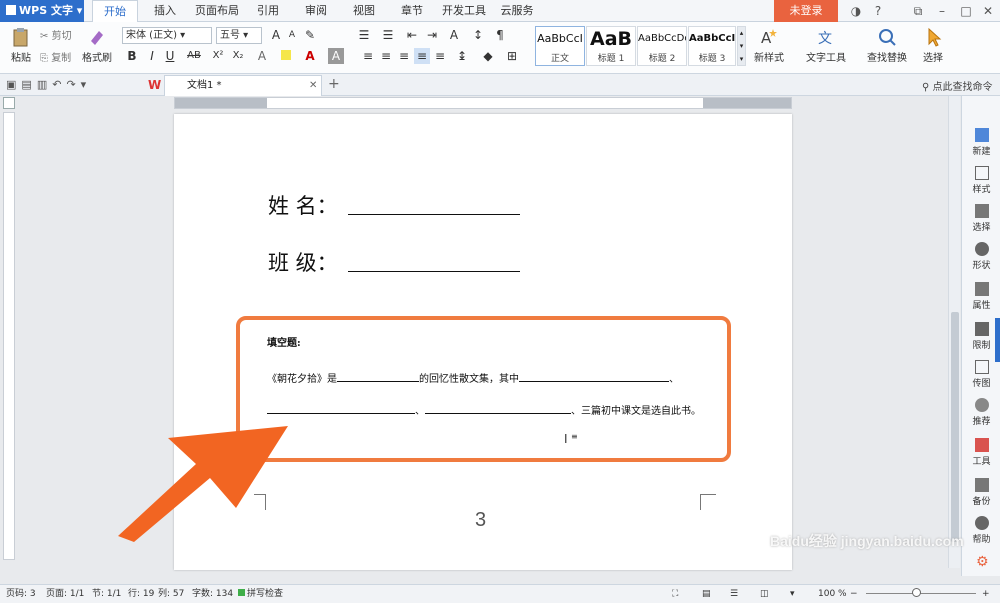  I want to click on text-effect-button: A, so click(262, 56).